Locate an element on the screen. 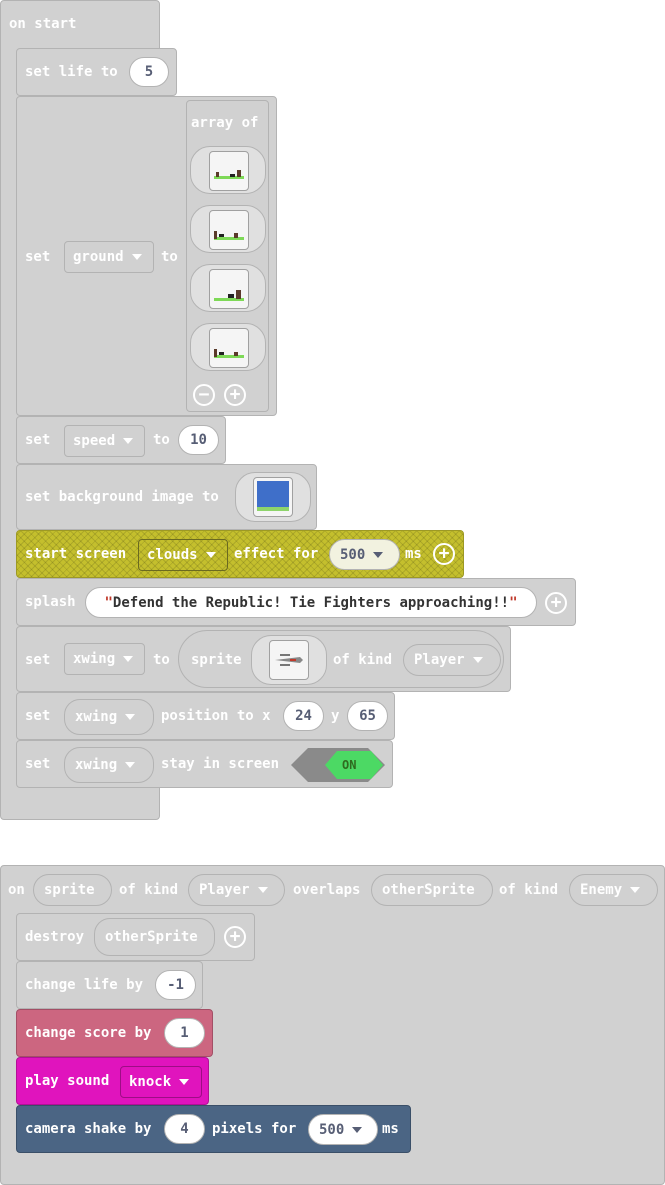  stay-in-screen-block: set xwing stay in screen ON is located at coordinates (204, 764).